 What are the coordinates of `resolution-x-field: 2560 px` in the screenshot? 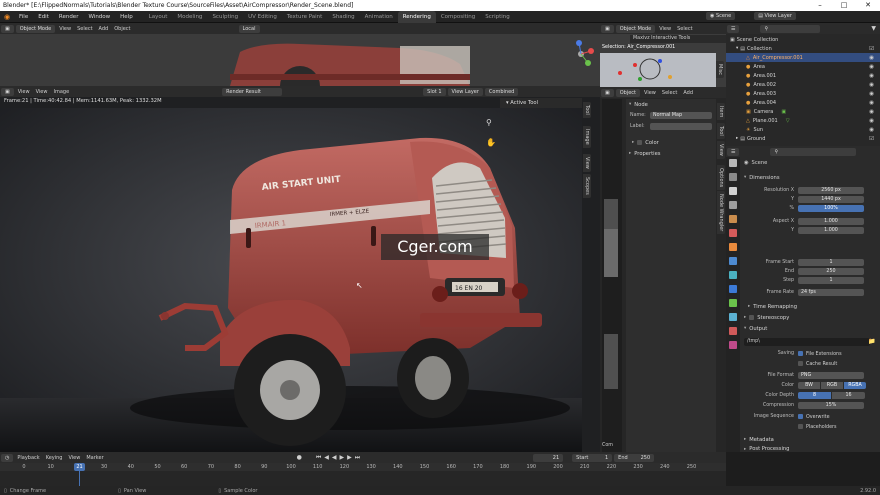 It's located at (831, 190).